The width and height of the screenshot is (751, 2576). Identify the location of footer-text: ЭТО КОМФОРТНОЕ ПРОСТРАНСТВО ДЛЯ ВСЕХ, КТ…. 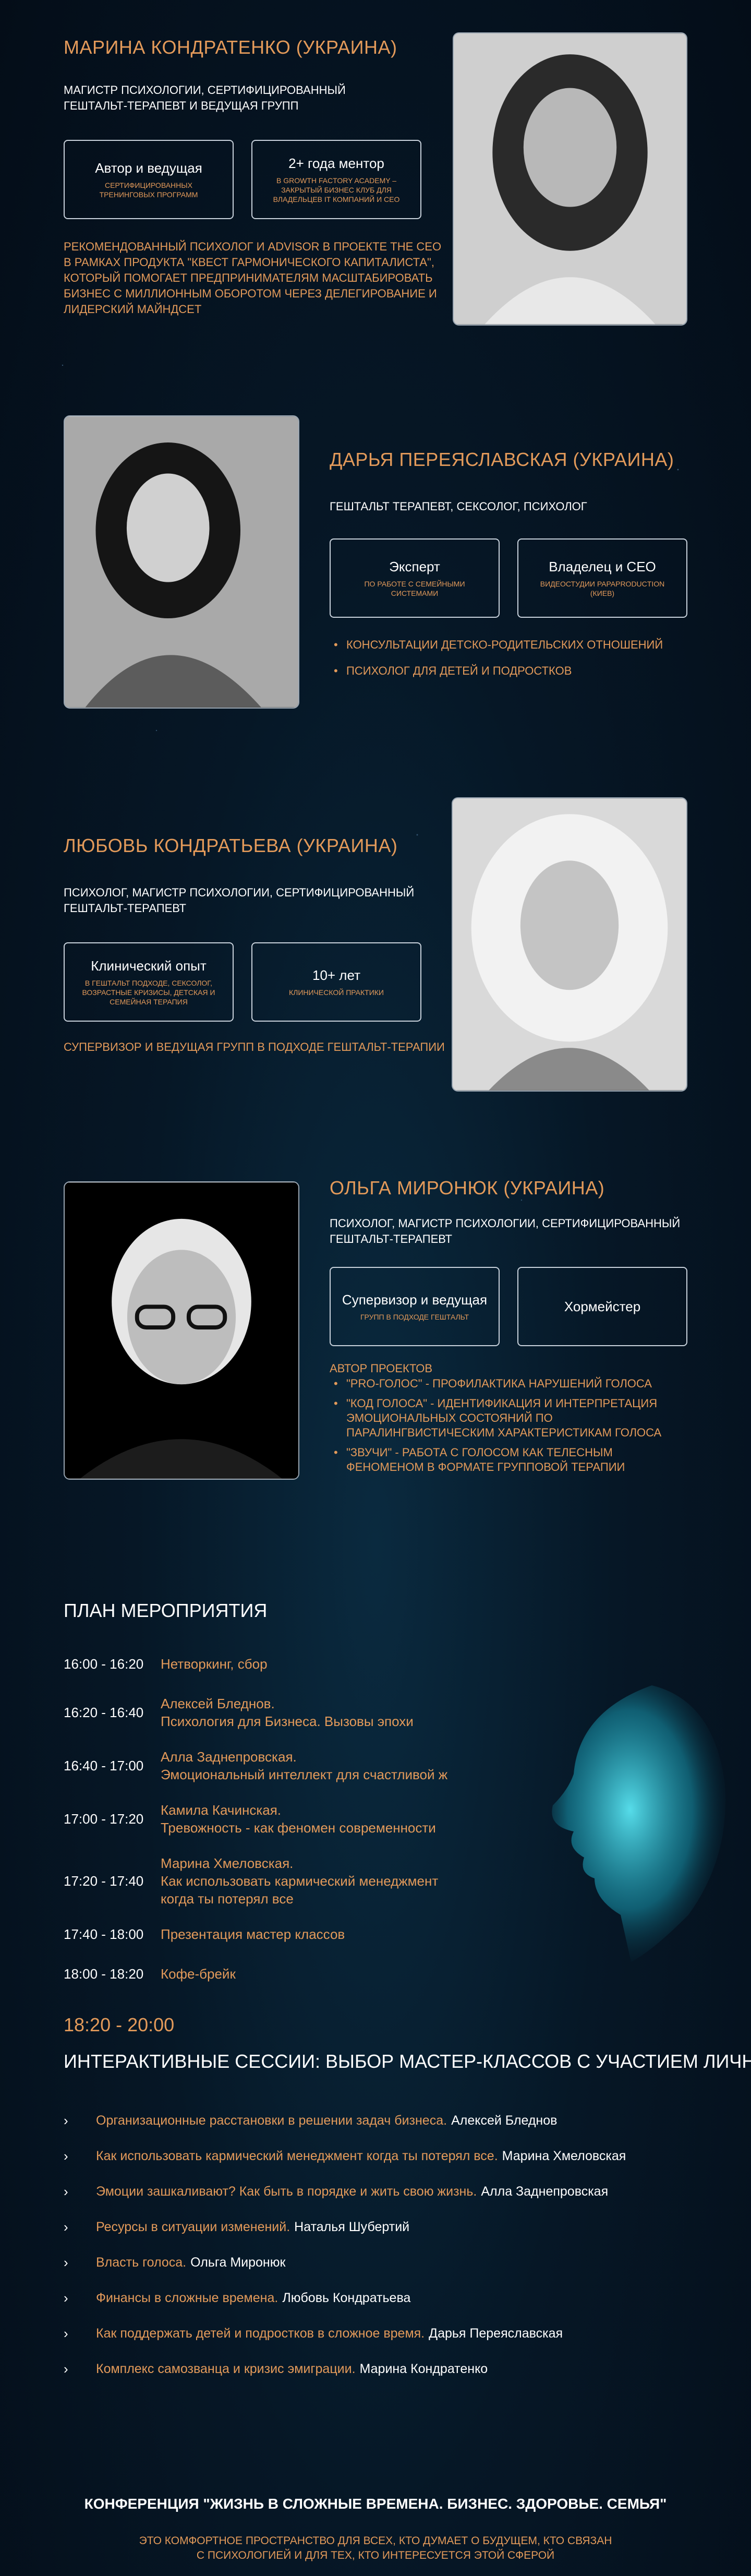
(375, 2548).